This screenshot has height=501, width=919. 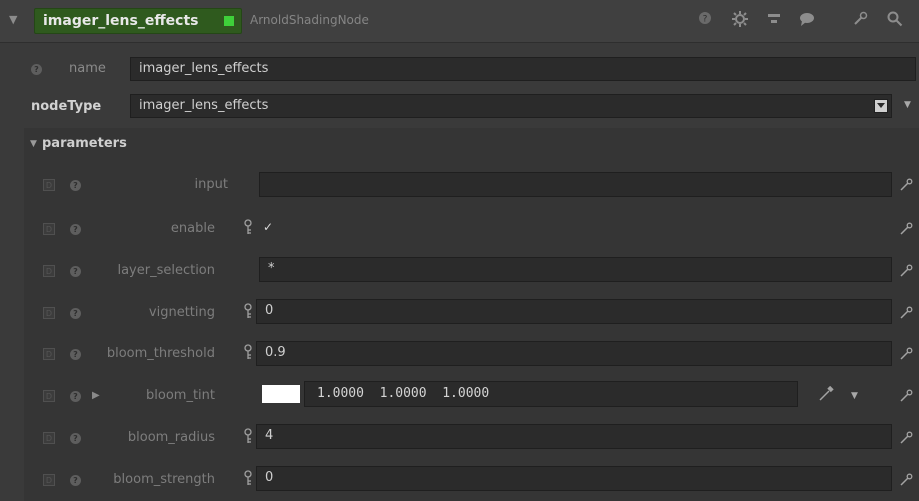 I want to click on bloom-strength-field: 0, so click(x=574, y=478).